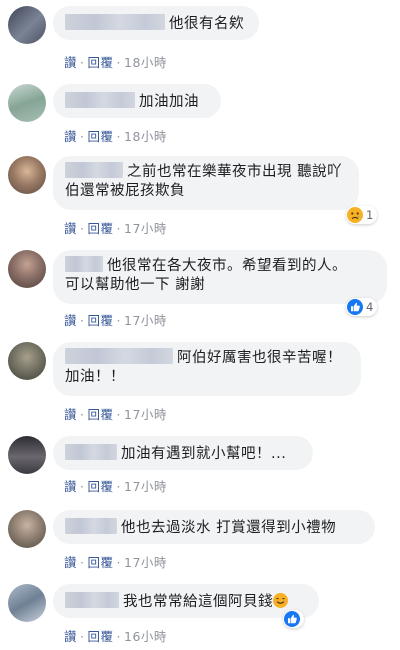  Describe the element at coordinates (280, 600) in the screenshot. I see `smile-emoji-icon` at that location.